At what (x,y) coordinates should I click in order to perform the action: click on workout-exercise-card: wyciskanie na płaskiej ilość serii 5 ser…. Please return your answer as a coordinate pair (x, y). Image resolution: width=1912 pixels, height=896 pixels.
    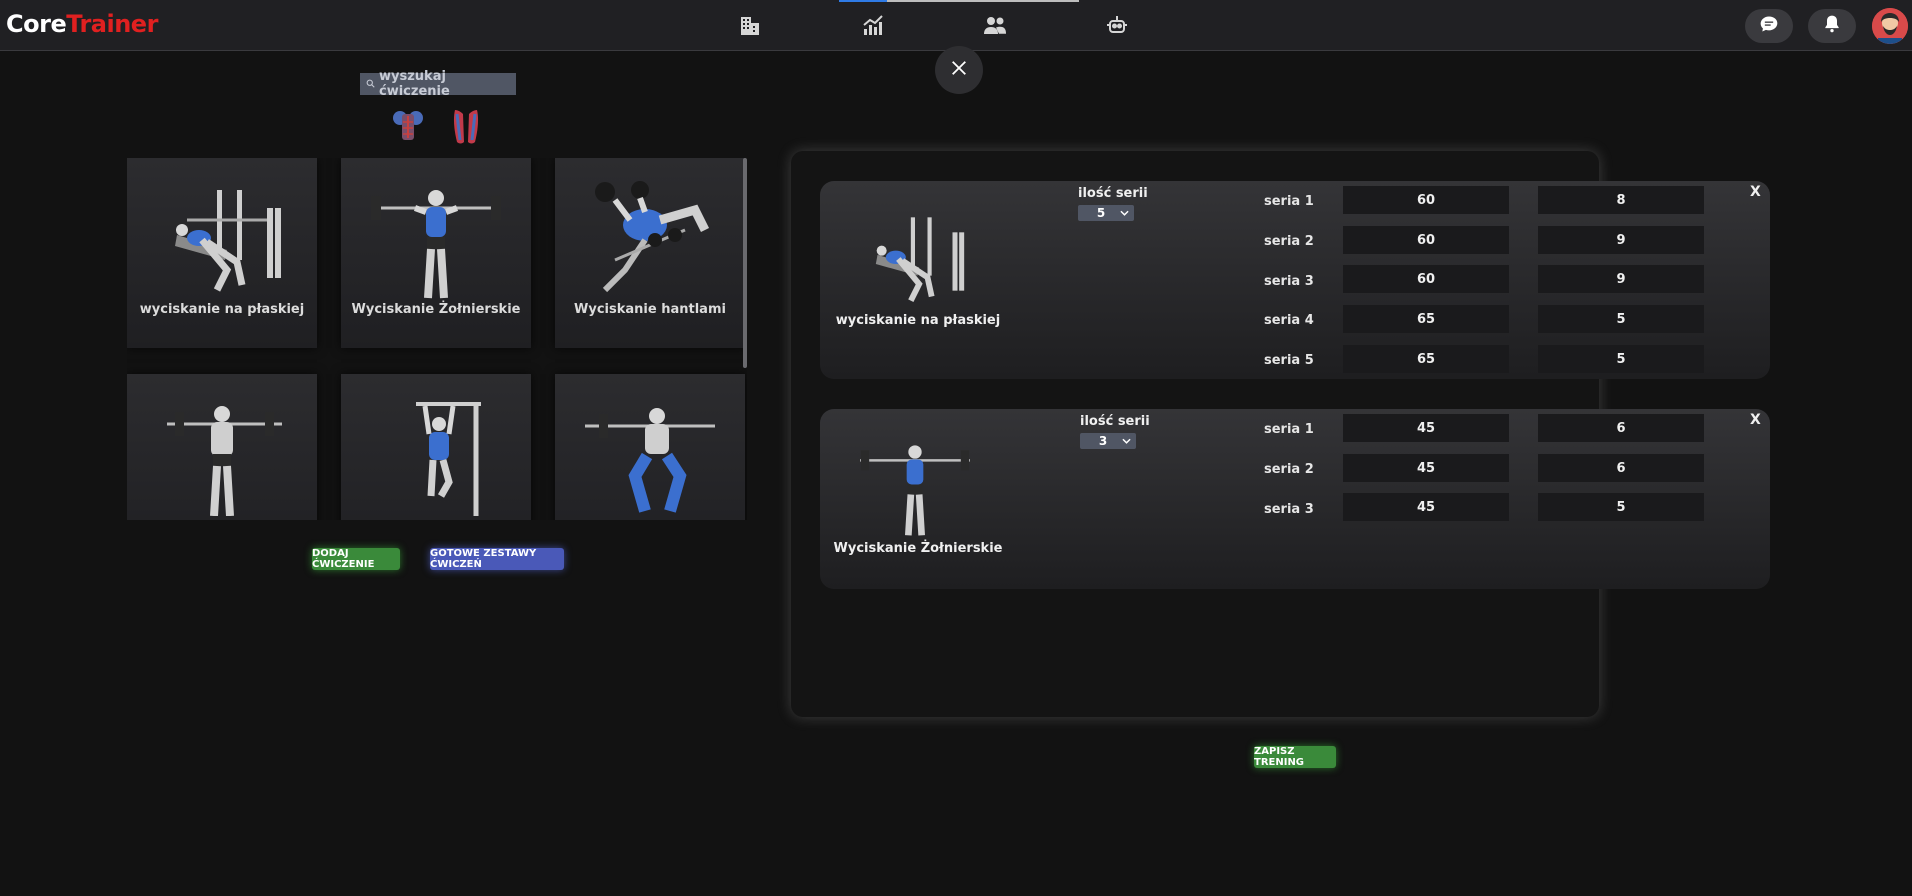
    Looking at the image, I should click on (1295, 280).